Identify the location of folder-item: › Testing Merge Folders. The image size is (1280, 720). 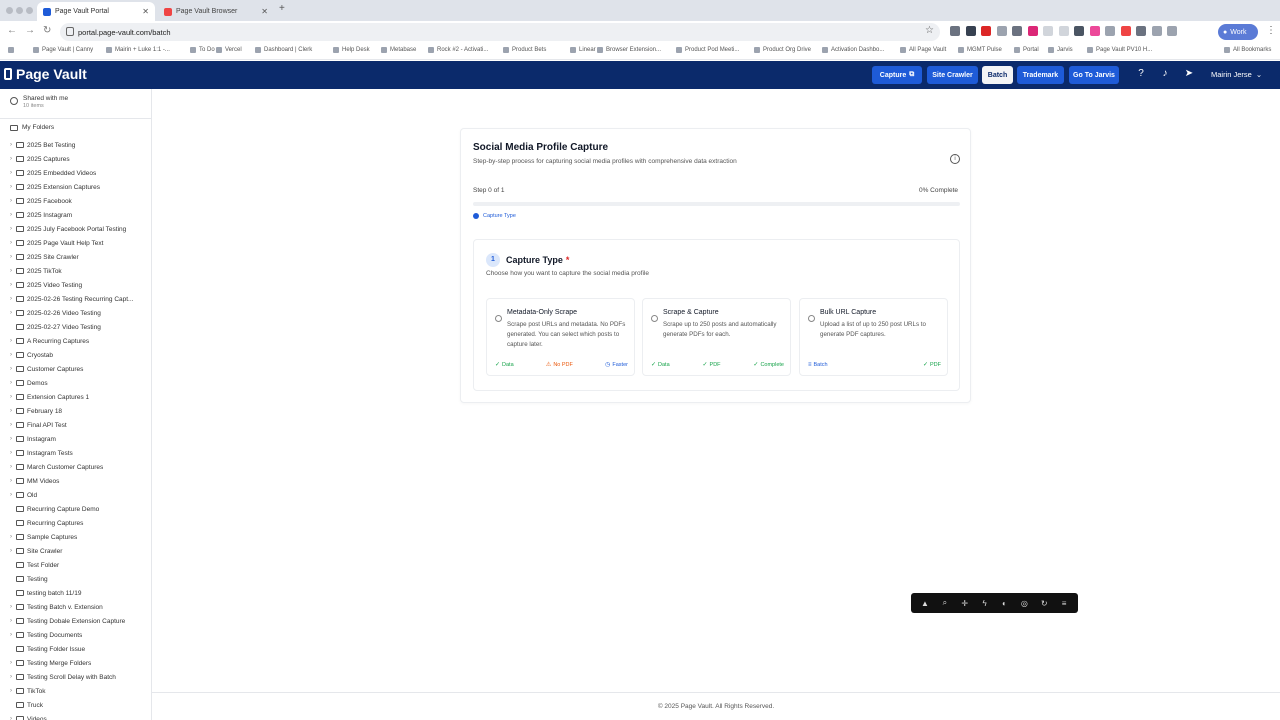
(75, 663).